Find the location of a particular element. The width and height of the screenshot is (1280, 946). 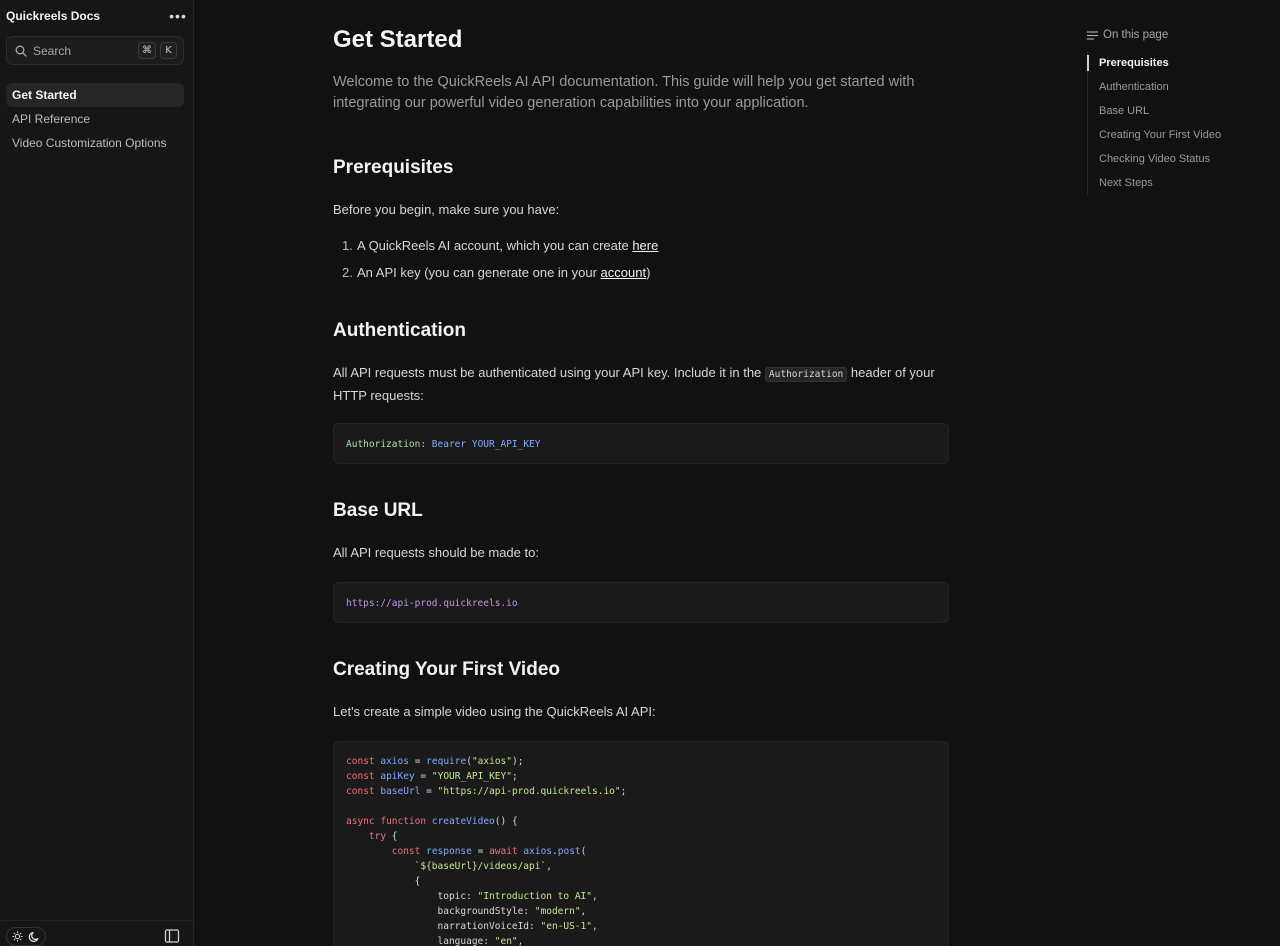

sidebar-header: Quickreels Docs ••• is located at coordinates (97, 16).